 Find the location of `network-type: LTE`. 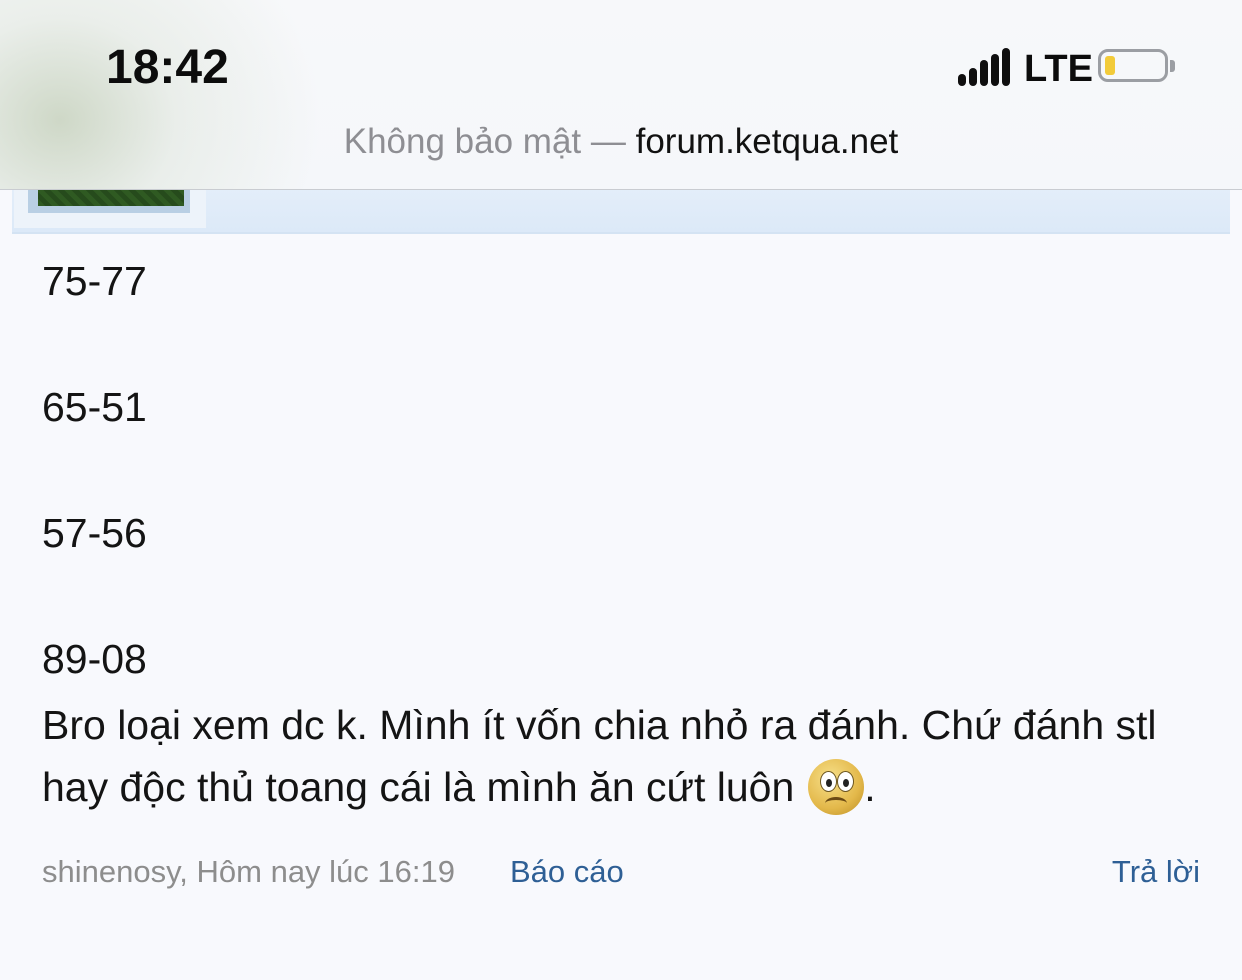

network-type: LTE is located at coordinates (1058, 69).